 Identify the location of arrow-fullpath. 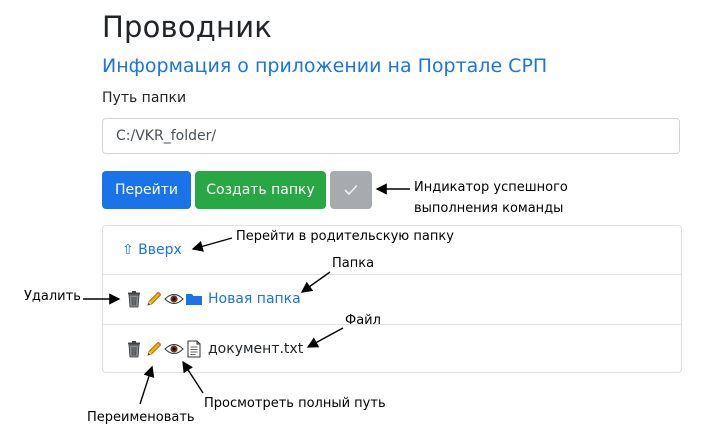
(193, 377).